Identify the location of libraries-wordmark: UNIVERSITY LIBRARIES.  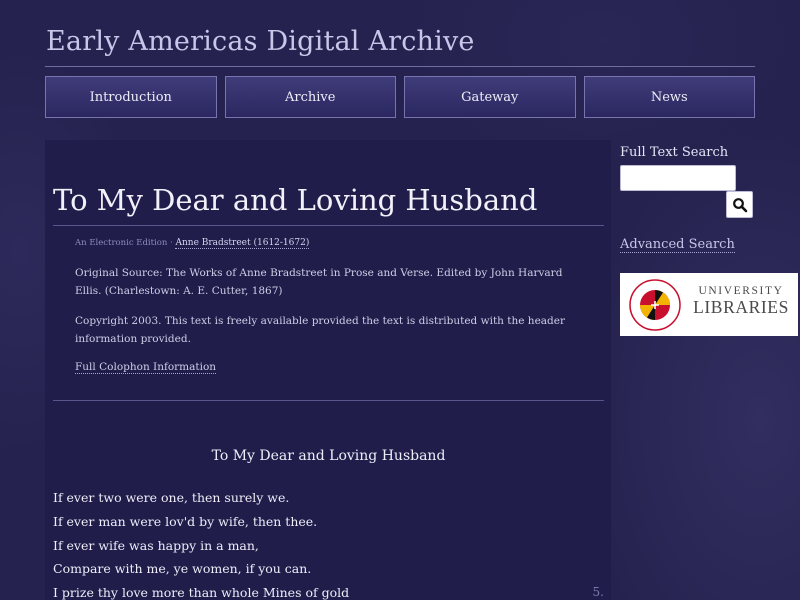
(741, 301).